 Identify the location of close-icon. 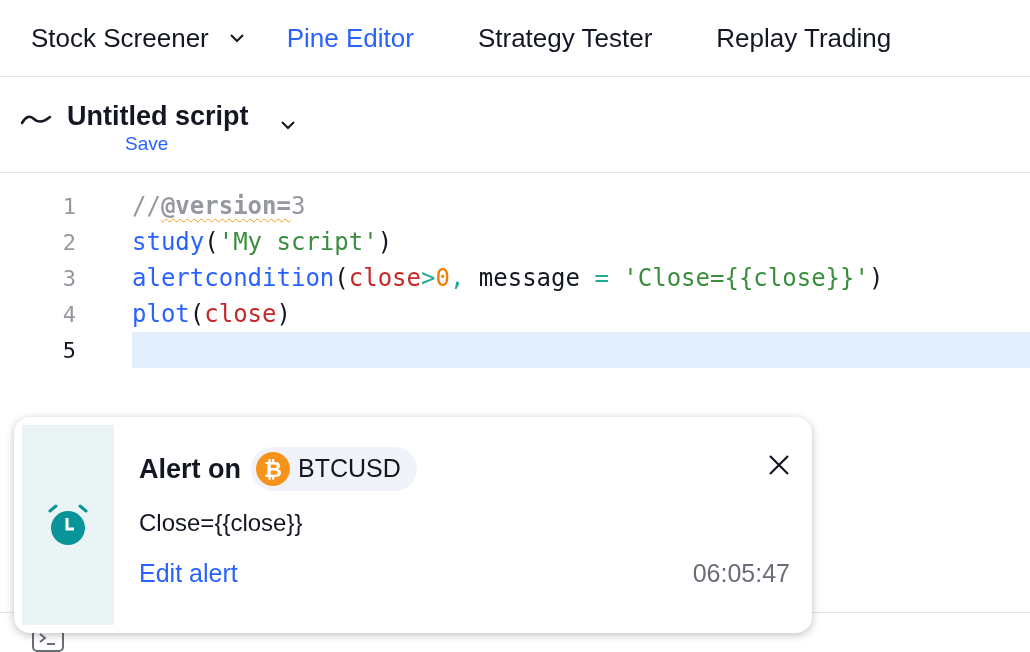
(779, 465).